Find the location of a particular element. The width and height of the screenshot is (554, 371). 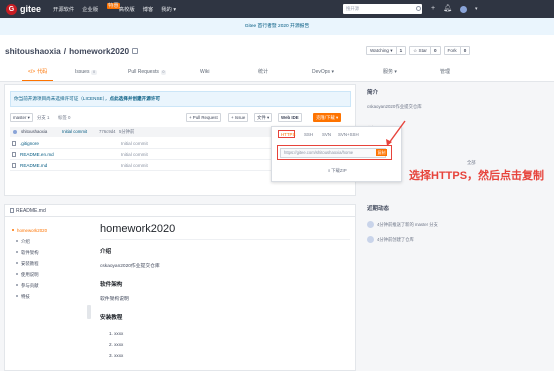

tab-label: 管理 is located at coordinates (445, 72).